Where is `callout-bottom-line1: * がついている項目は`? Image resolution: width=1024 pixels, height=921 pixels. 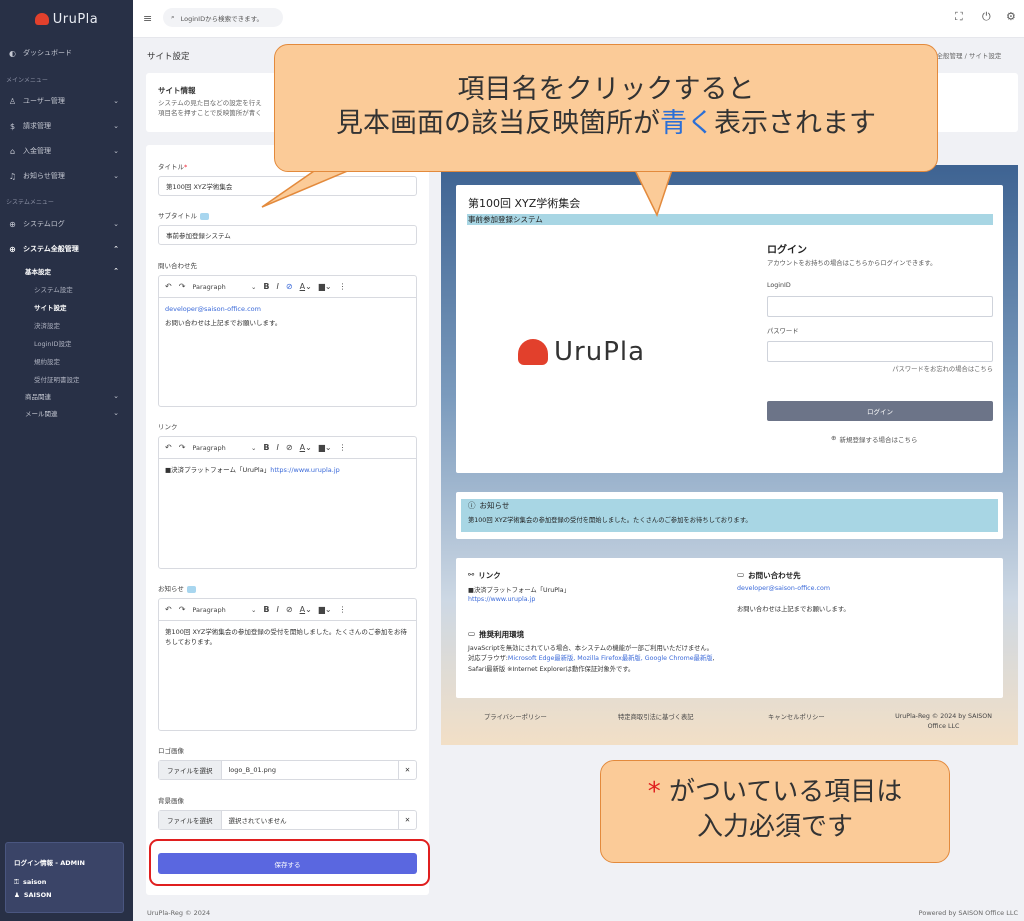 callout-bottom-line1: * がついている項目は is located at coordinates (775, 792).